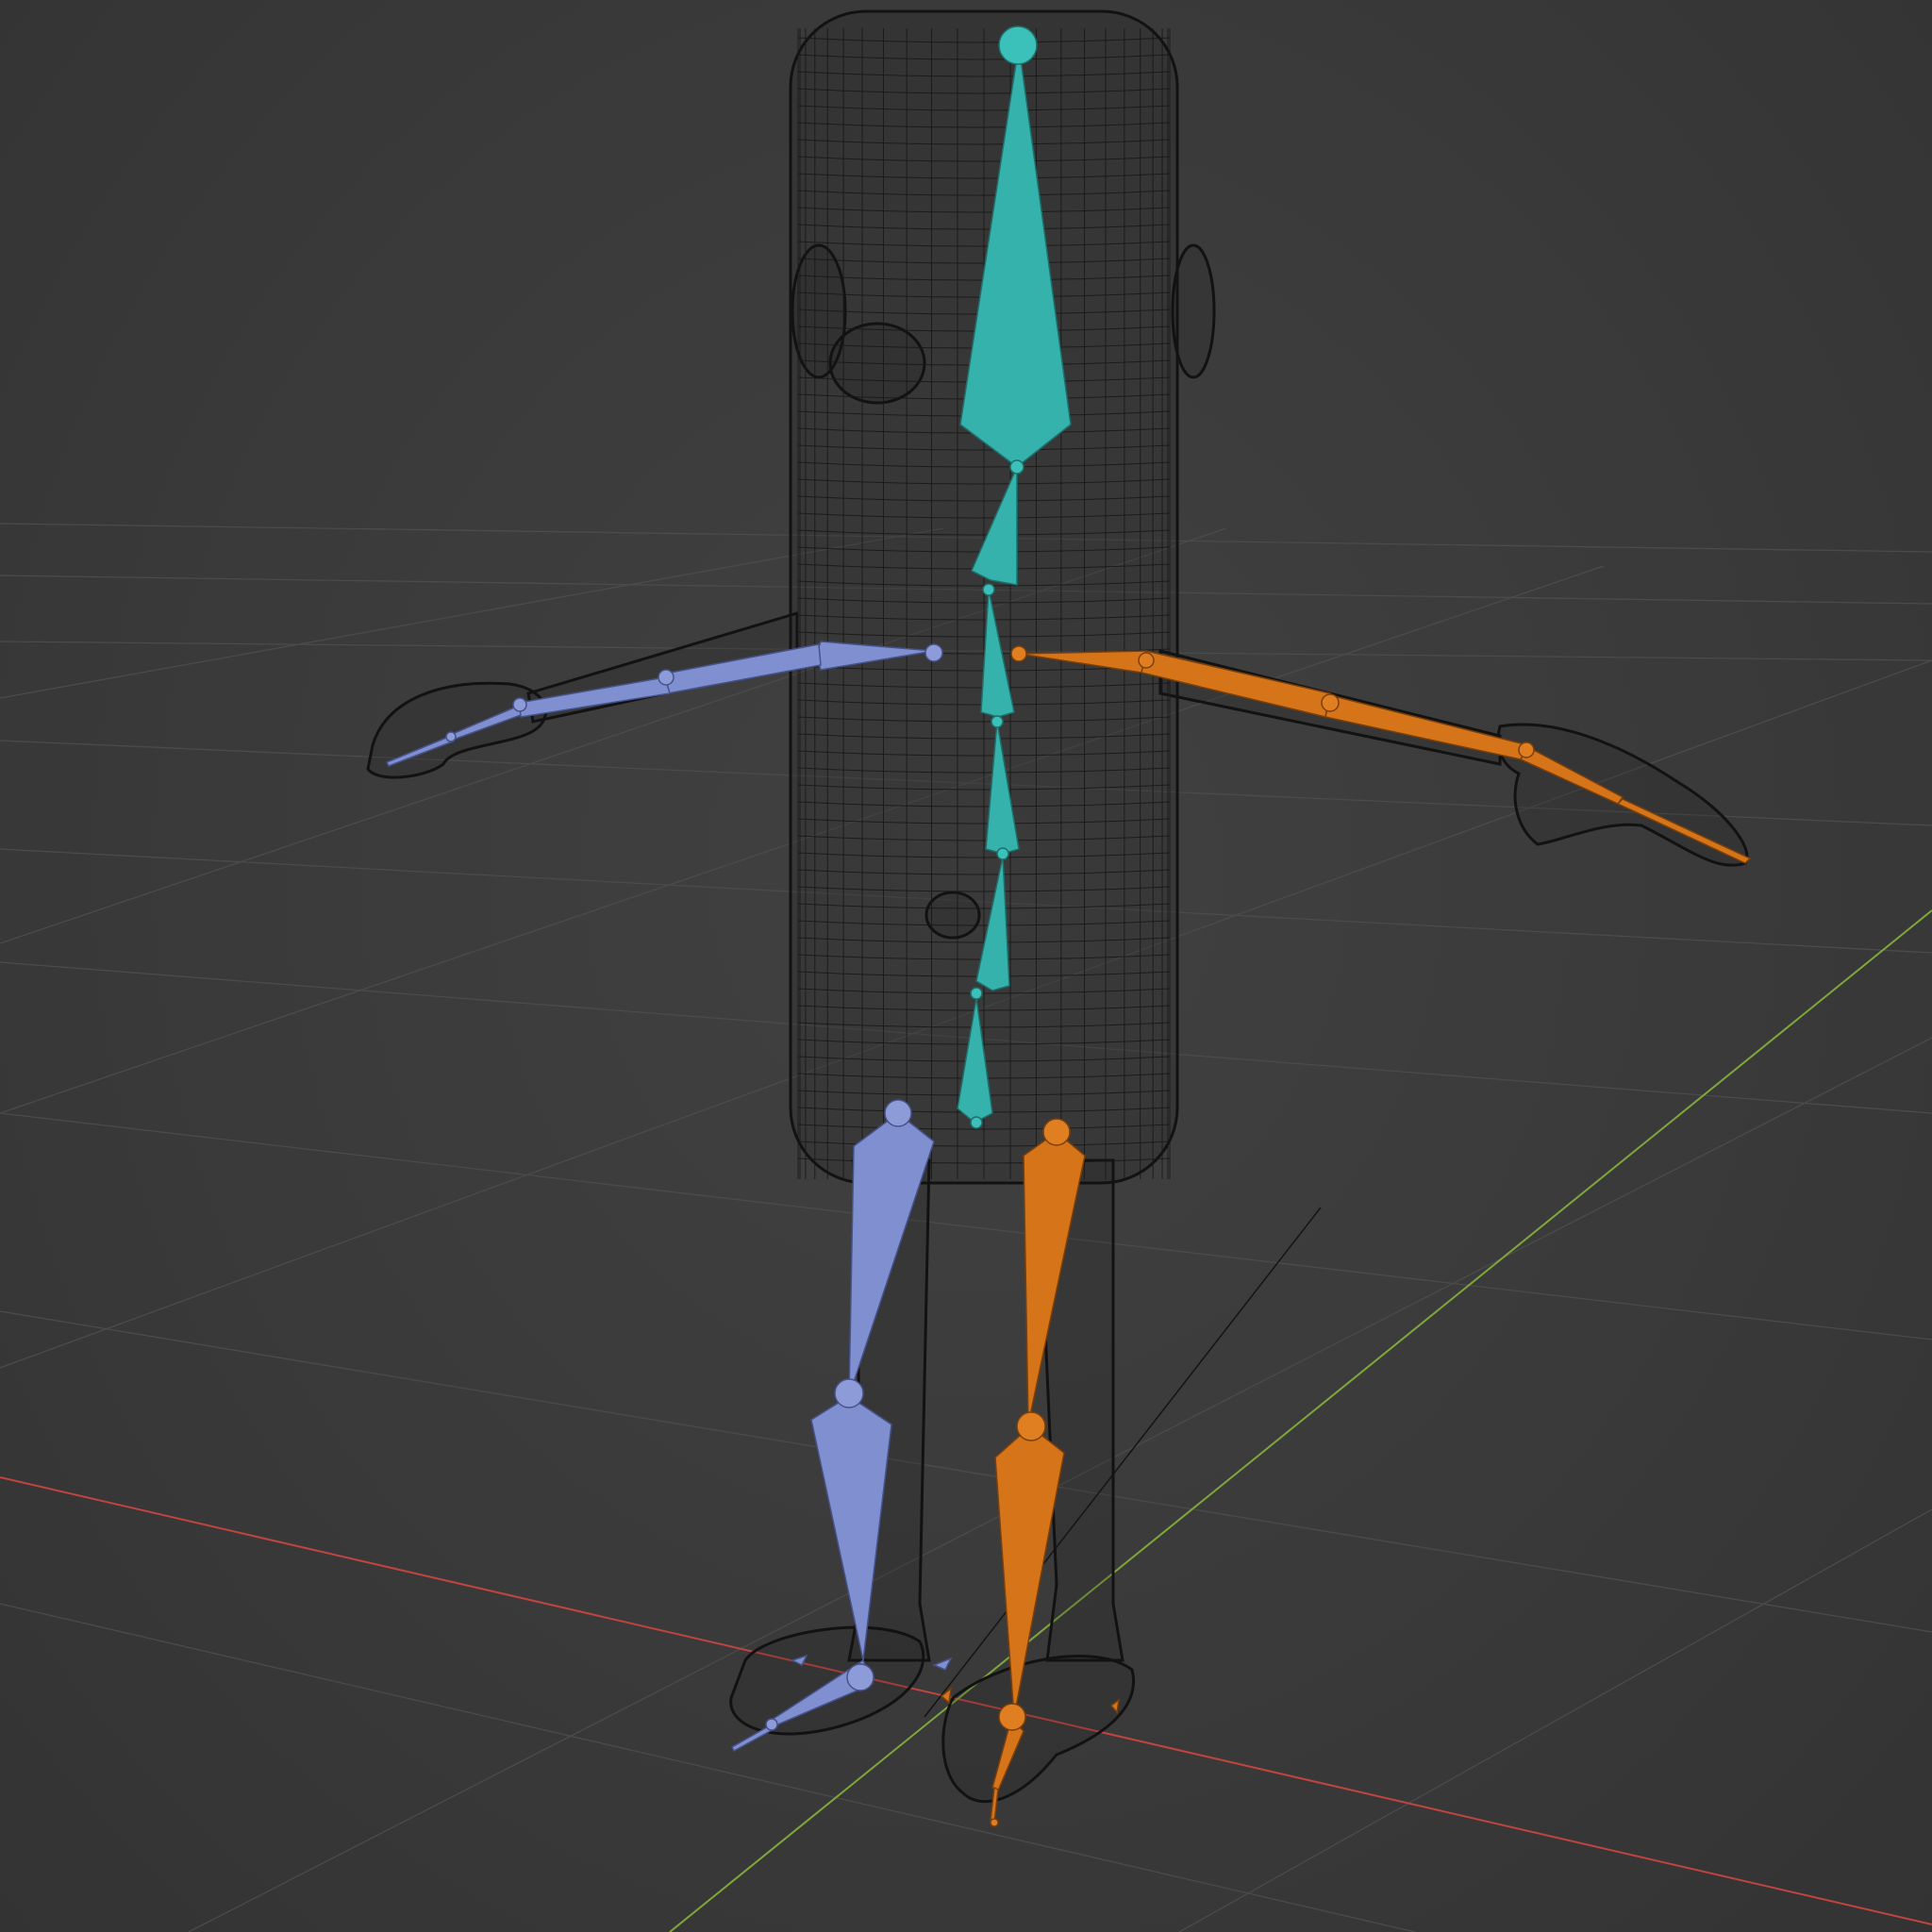  I want to click on left-shoulder-joint, so click(933, 653).